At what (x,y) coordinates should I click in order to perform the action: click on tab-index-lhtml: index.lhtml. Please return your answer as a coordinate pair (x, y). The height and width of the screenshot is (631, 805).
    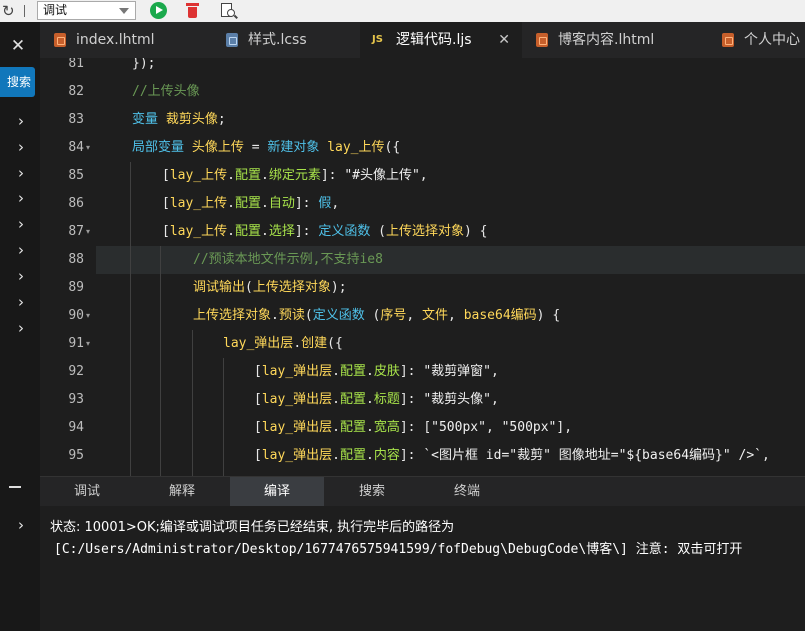
    Looking at the image, I should click on (126, 40).